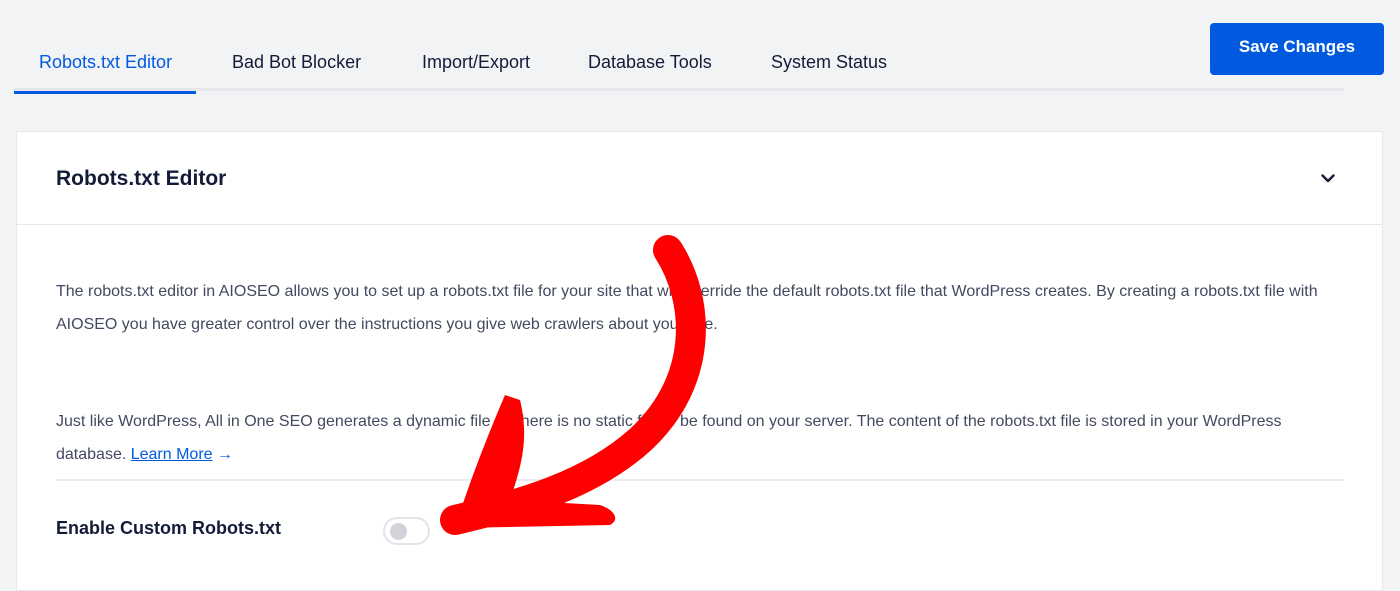 Image resolution: width=1400 pixels, height=591 pixels. Describe the element at coordinates (398, 531) in the screenshot. I see `toggle-knob` at that location.